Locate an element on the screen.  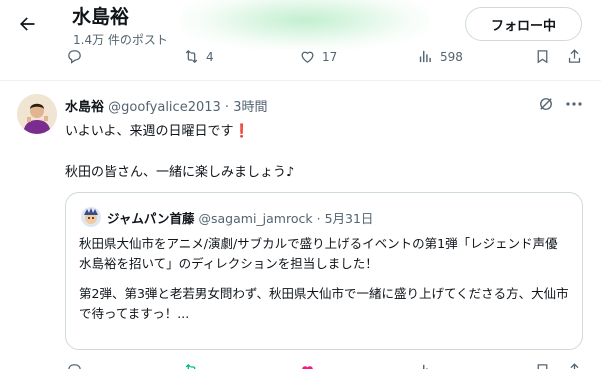
post-divider is located at coordinates (300, 80).